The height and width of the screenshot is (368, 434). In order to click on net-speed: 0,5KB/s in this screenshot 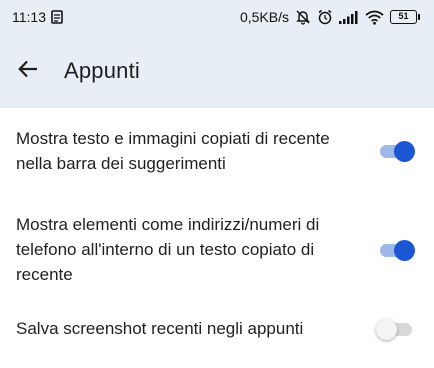, I will do `click(264, 17)`.